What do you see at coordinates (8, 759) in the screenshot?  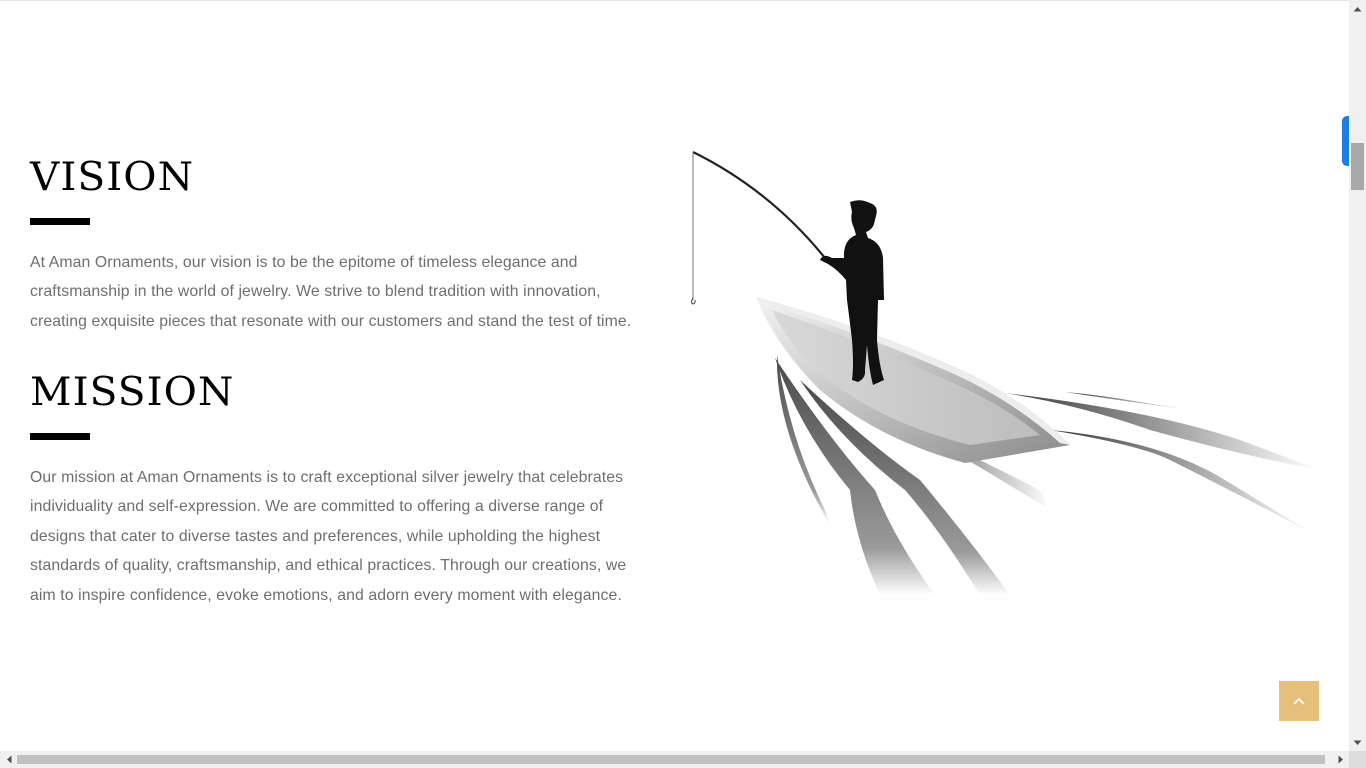 I see `scroll-left-arrow-icon` at bounding box center [8, 759].